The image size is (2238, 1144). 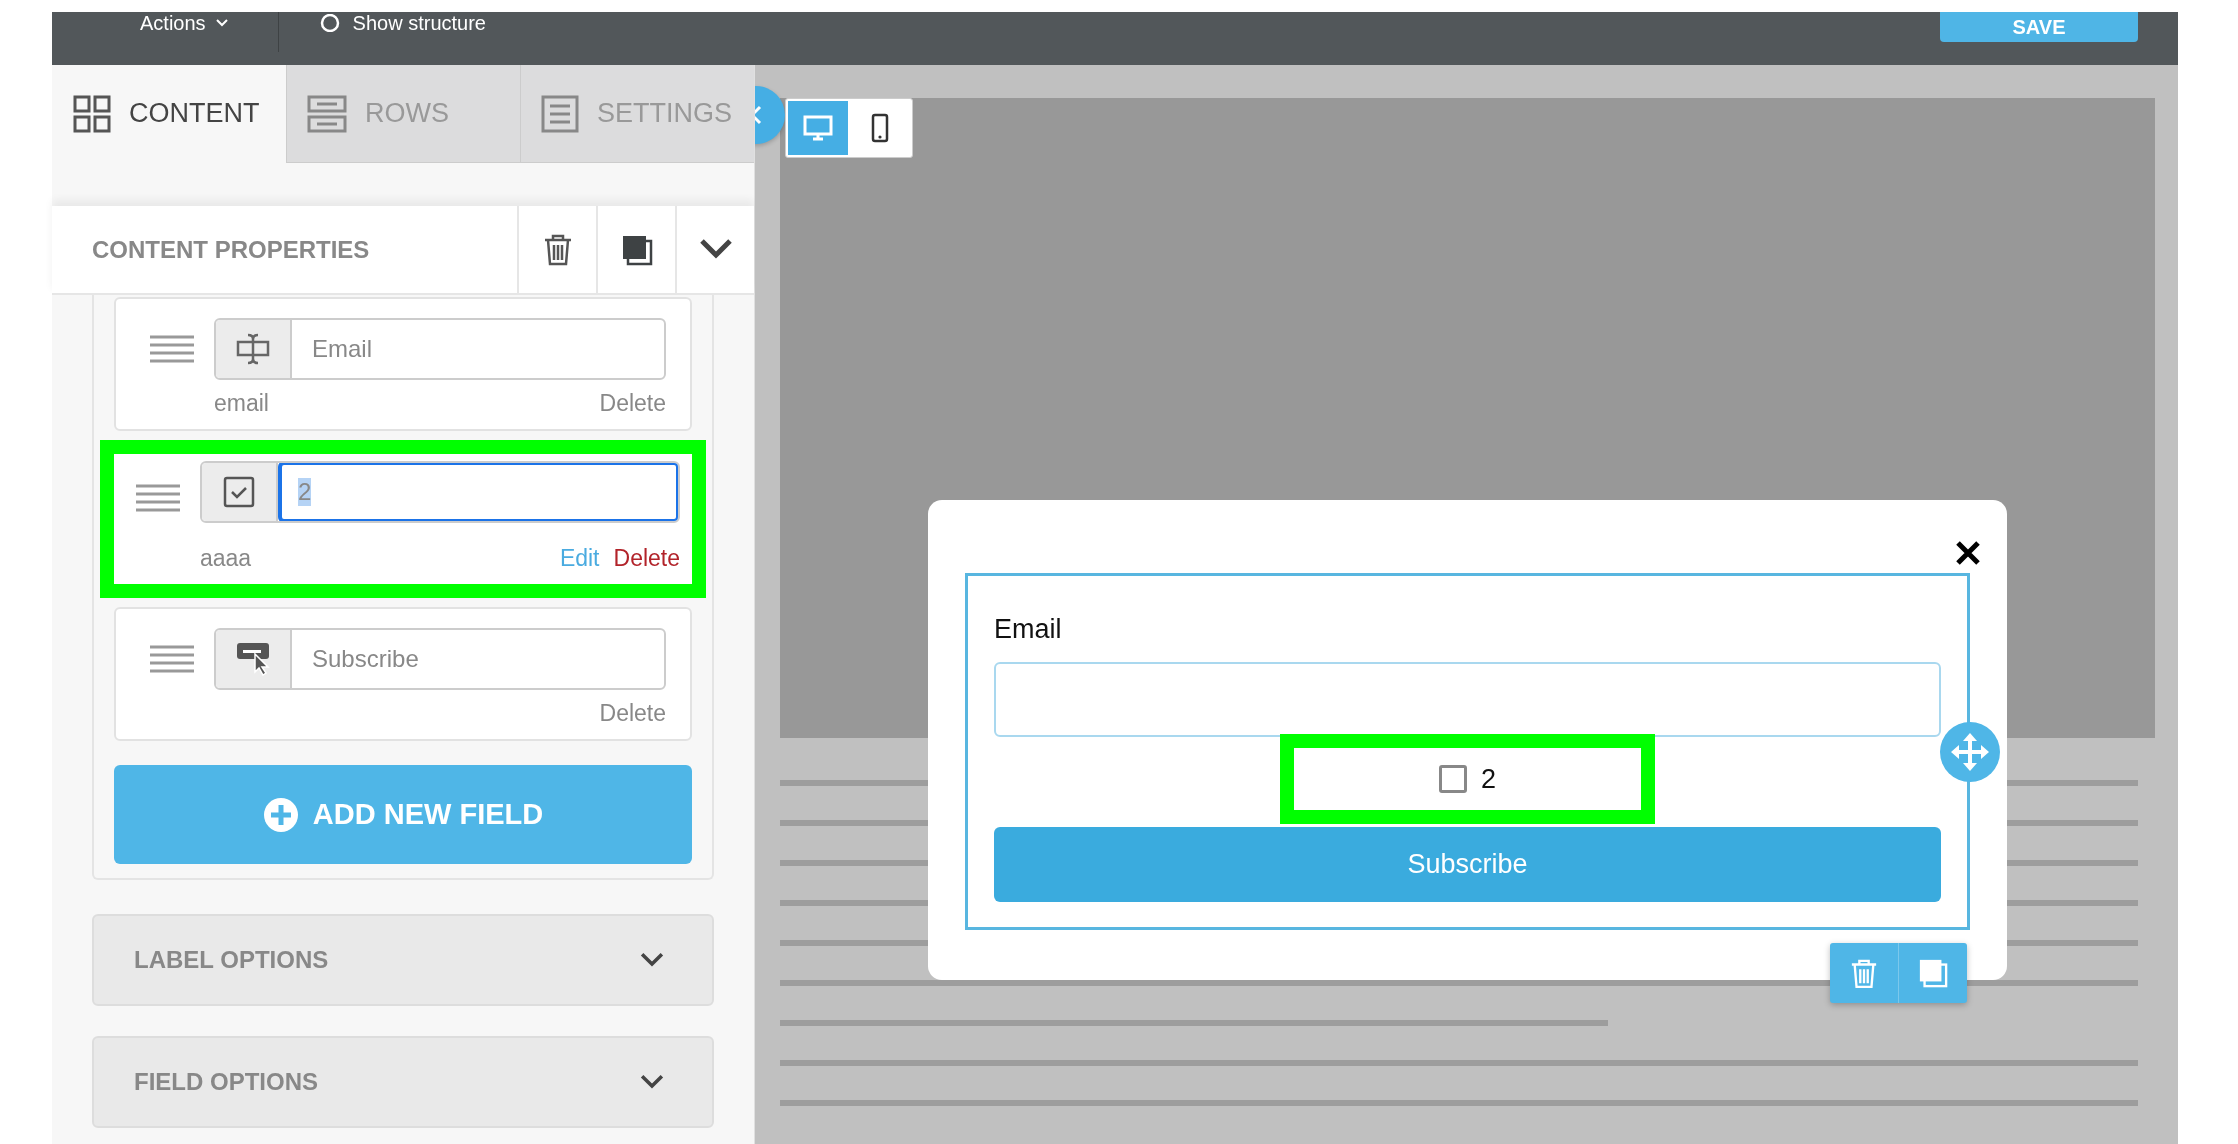 I want to click on desktop-icon, so click(x=818, y=128).